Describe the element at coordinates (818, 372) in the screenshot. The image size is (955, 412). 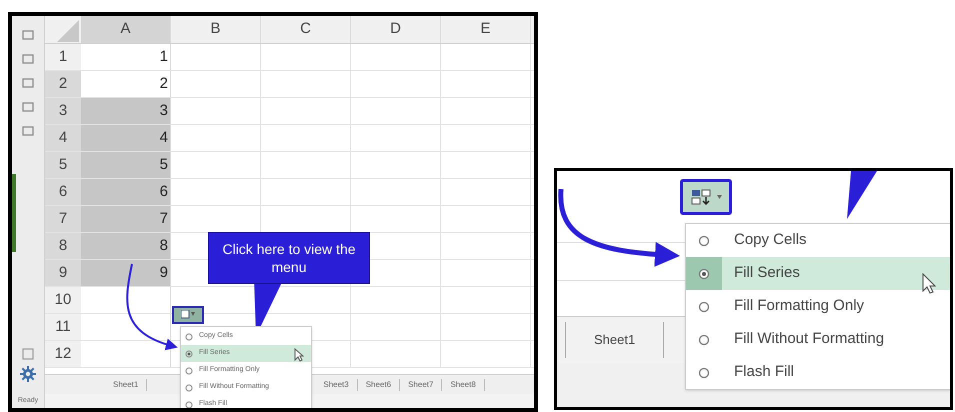
I see `menu-item: Flash Fill` at that location.